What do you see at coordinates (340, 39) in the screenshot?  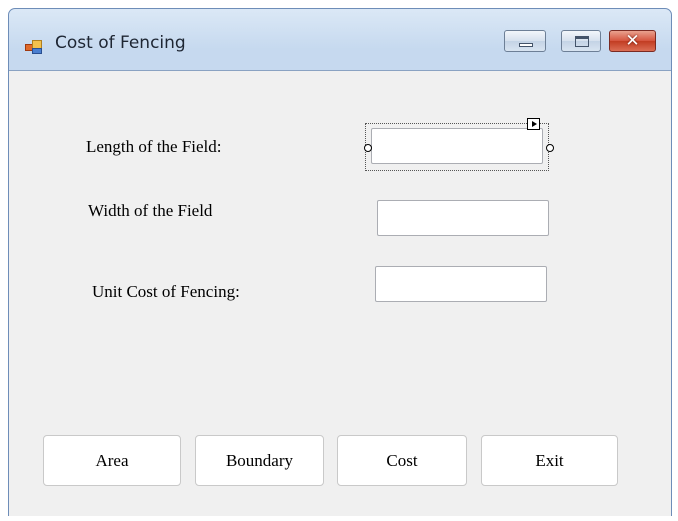 I see `title-bar: Cost of Fencing ✕` at bounding box center [340, 39].